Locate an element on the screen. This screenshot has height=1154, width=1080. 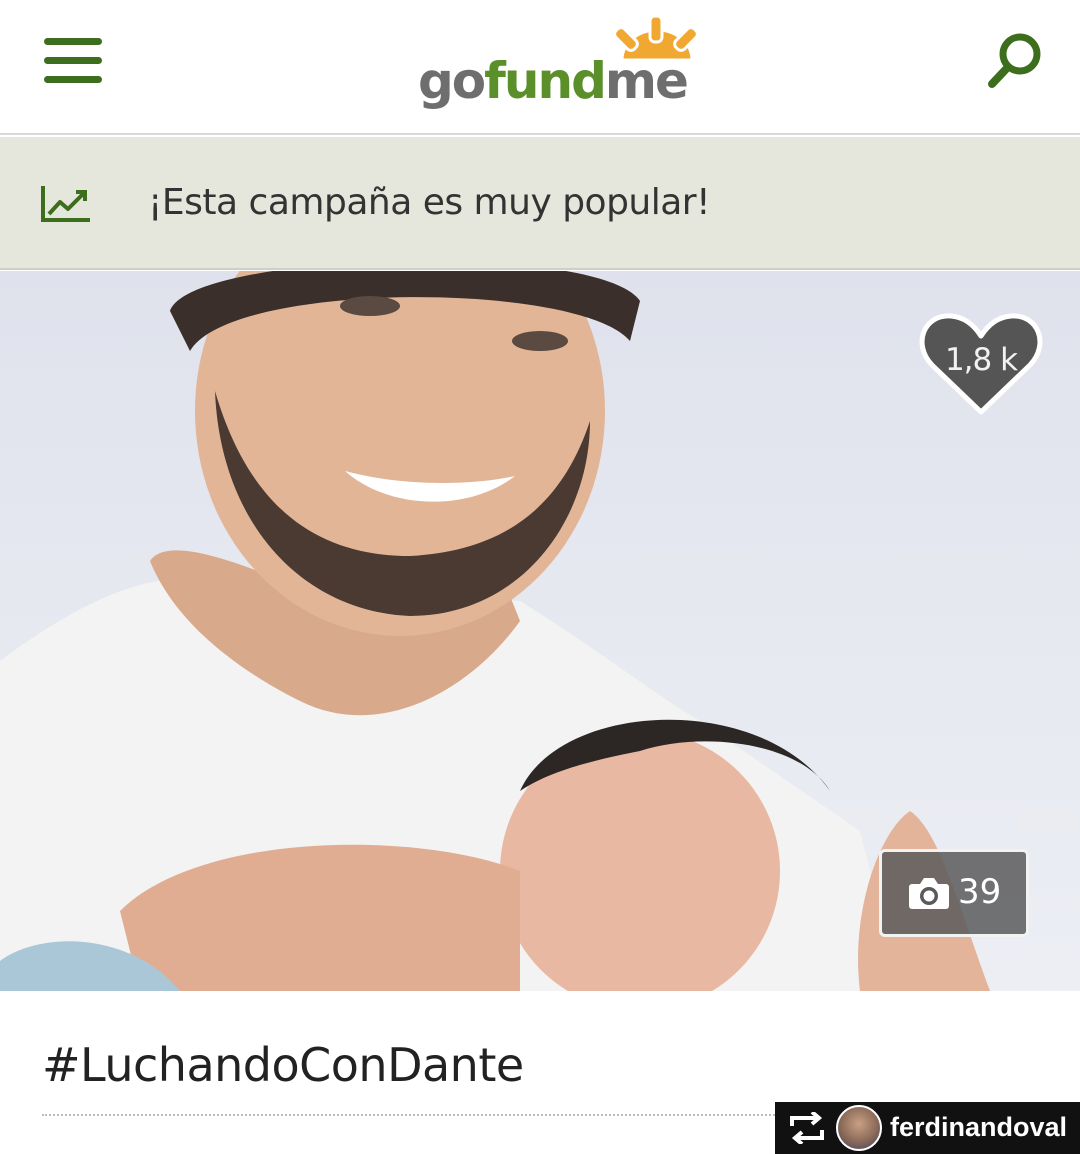
menu-button is located at coordinates (73, 61).